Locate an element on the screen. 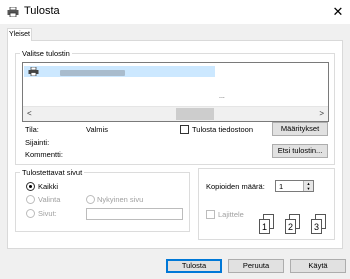 This screenshot has height=279, width=350. collate-checkbox is located at coordinates (210, 214).